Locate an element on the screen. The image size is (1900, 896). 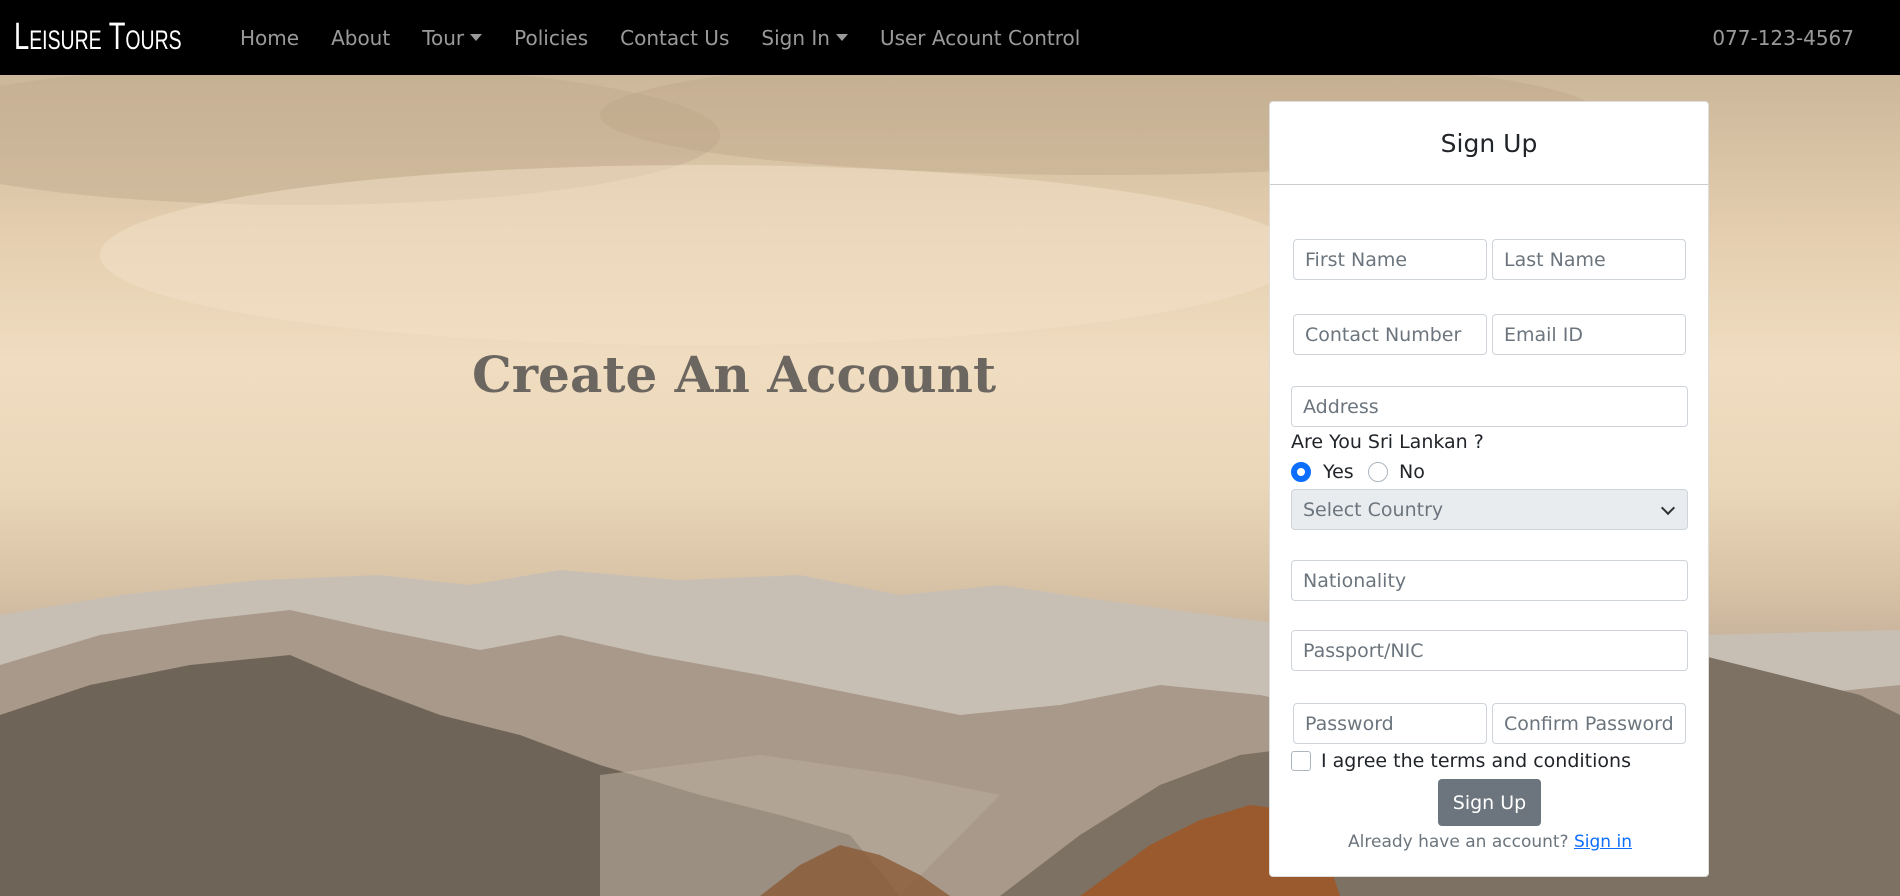
nav-item-about: About is located at coordinates (360, 37).